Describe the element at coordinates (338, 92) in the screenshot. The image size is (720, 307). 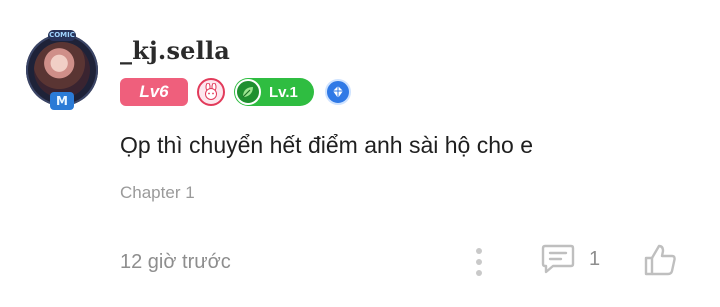
I see `crystal-icon` at that location.